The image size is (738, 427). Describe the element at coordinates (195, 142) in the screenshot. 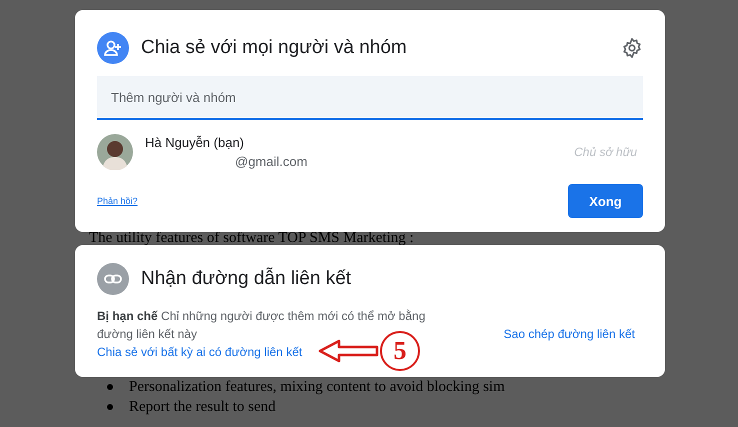

I see `person-name: Hà Nguyễn (bạn)` at that location.